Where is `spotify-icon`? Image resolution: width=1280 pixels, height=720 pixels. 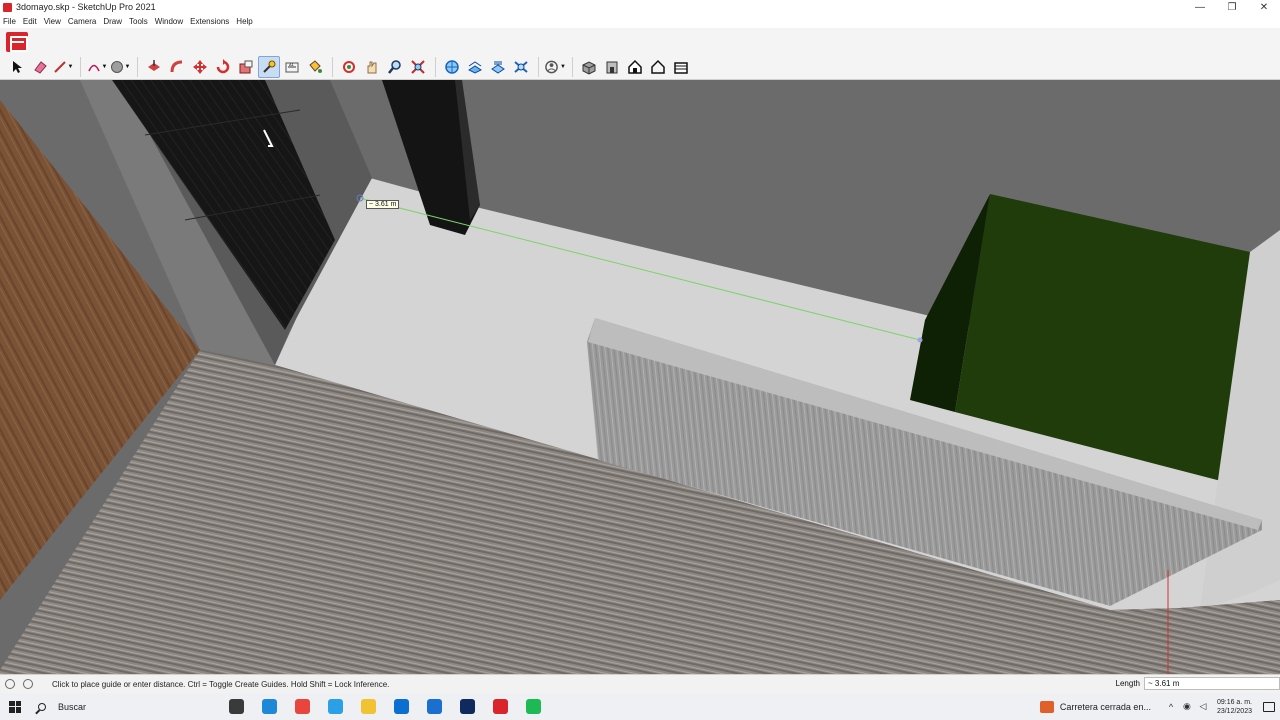 spotify-icon is located at coordinates (533, 706).